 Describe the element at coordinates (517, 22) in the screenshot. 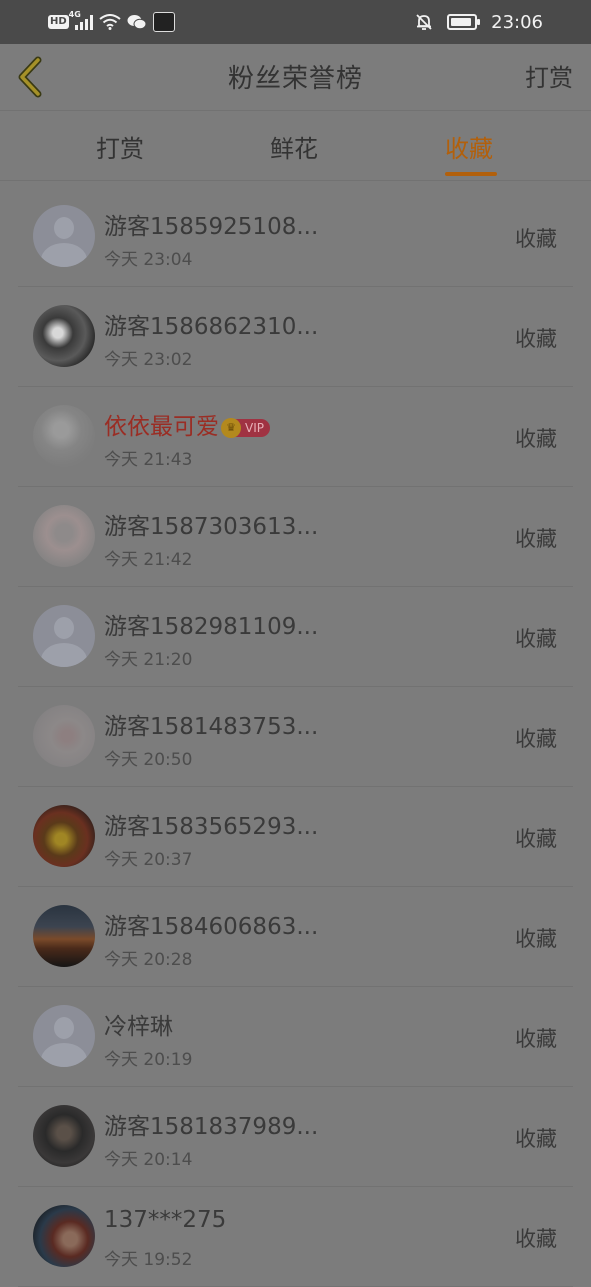

I see `status-time: 23:06` at that location.